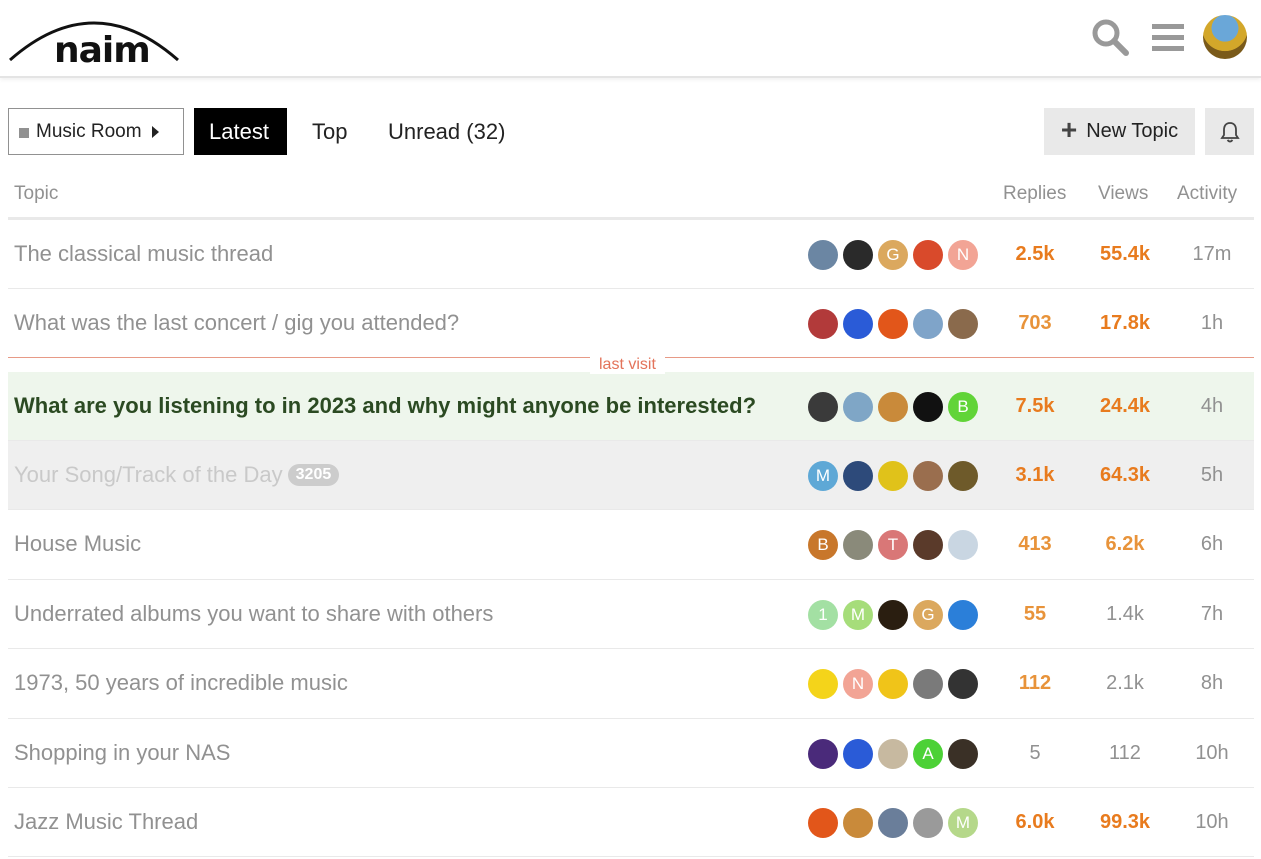  Describe the element at coordinates (631, 753) in the screenshot. I see `topic-row: Shopping in your NAS A 5 112 10h` at that location.